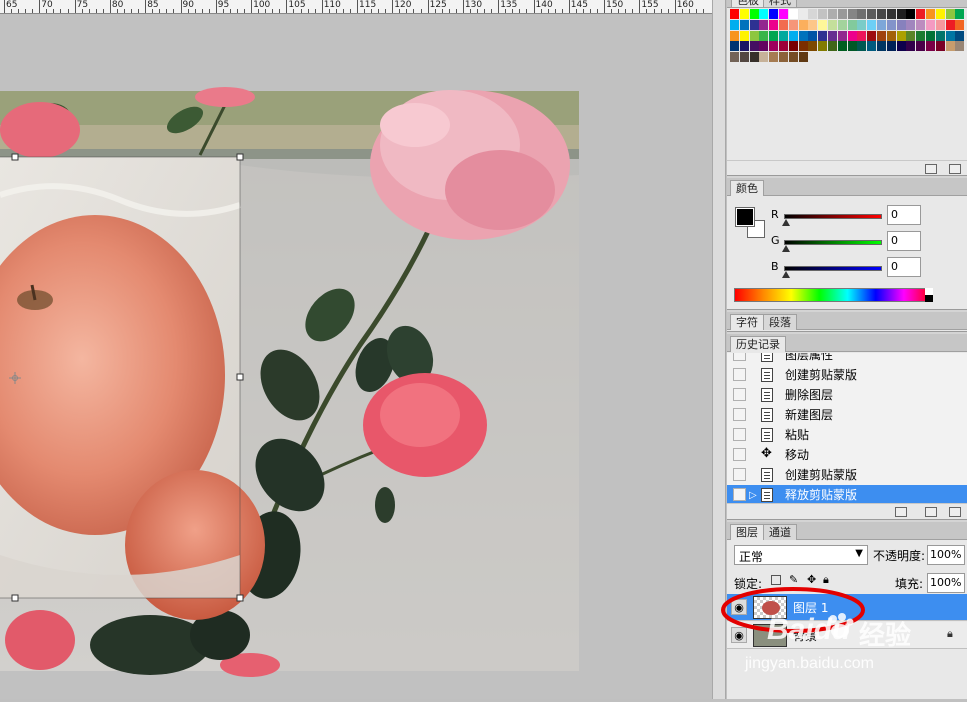  I want to click on history-item: ✥ 移动, so click(847, 455).